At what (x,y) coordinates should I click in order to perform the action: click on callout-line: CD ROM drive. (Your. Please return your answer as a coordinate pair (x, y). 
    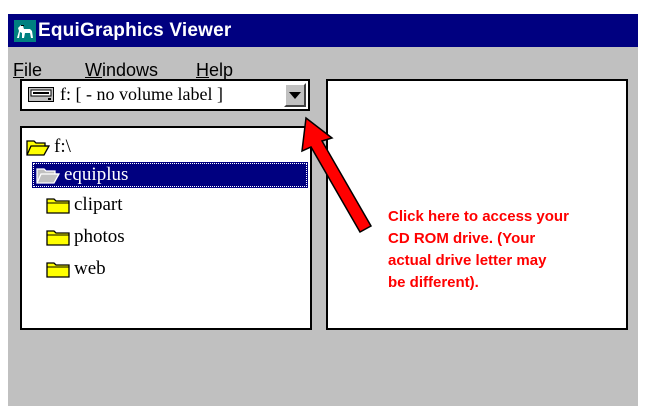
    Looking at the image, I should click on (462, 238).